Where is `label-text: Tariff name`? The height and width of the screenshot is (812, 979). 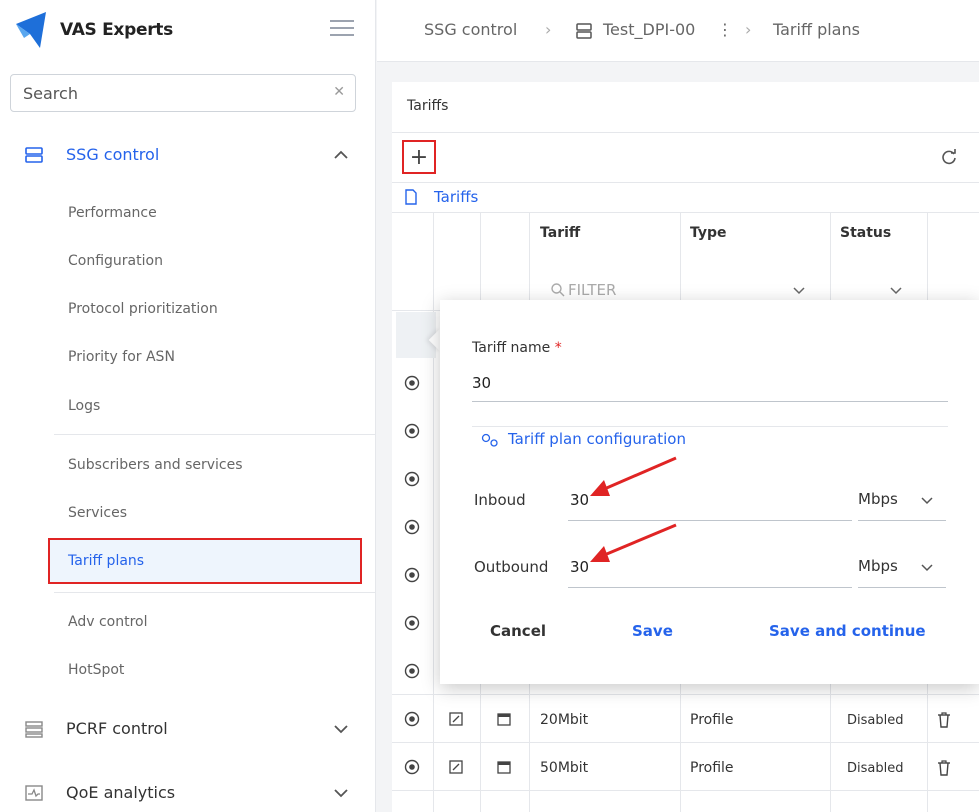 label-text: Tariff name is located at coordinates (511, 348).